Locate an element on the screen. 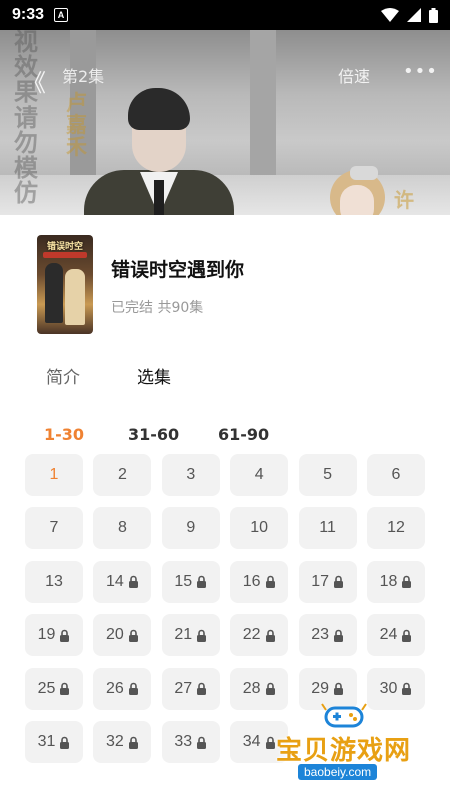  episode-tile: 11 is located at coordinates (327, 528).